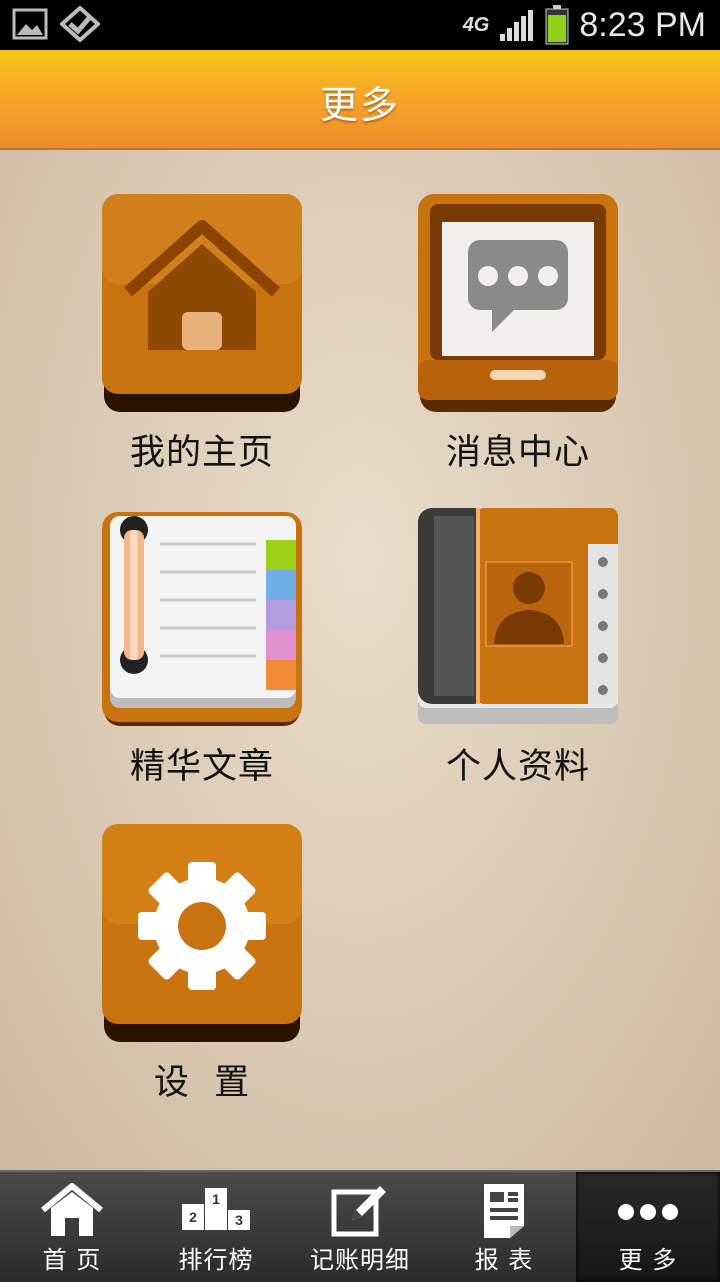  I want to click on notebook-icon, so click(202, 617).